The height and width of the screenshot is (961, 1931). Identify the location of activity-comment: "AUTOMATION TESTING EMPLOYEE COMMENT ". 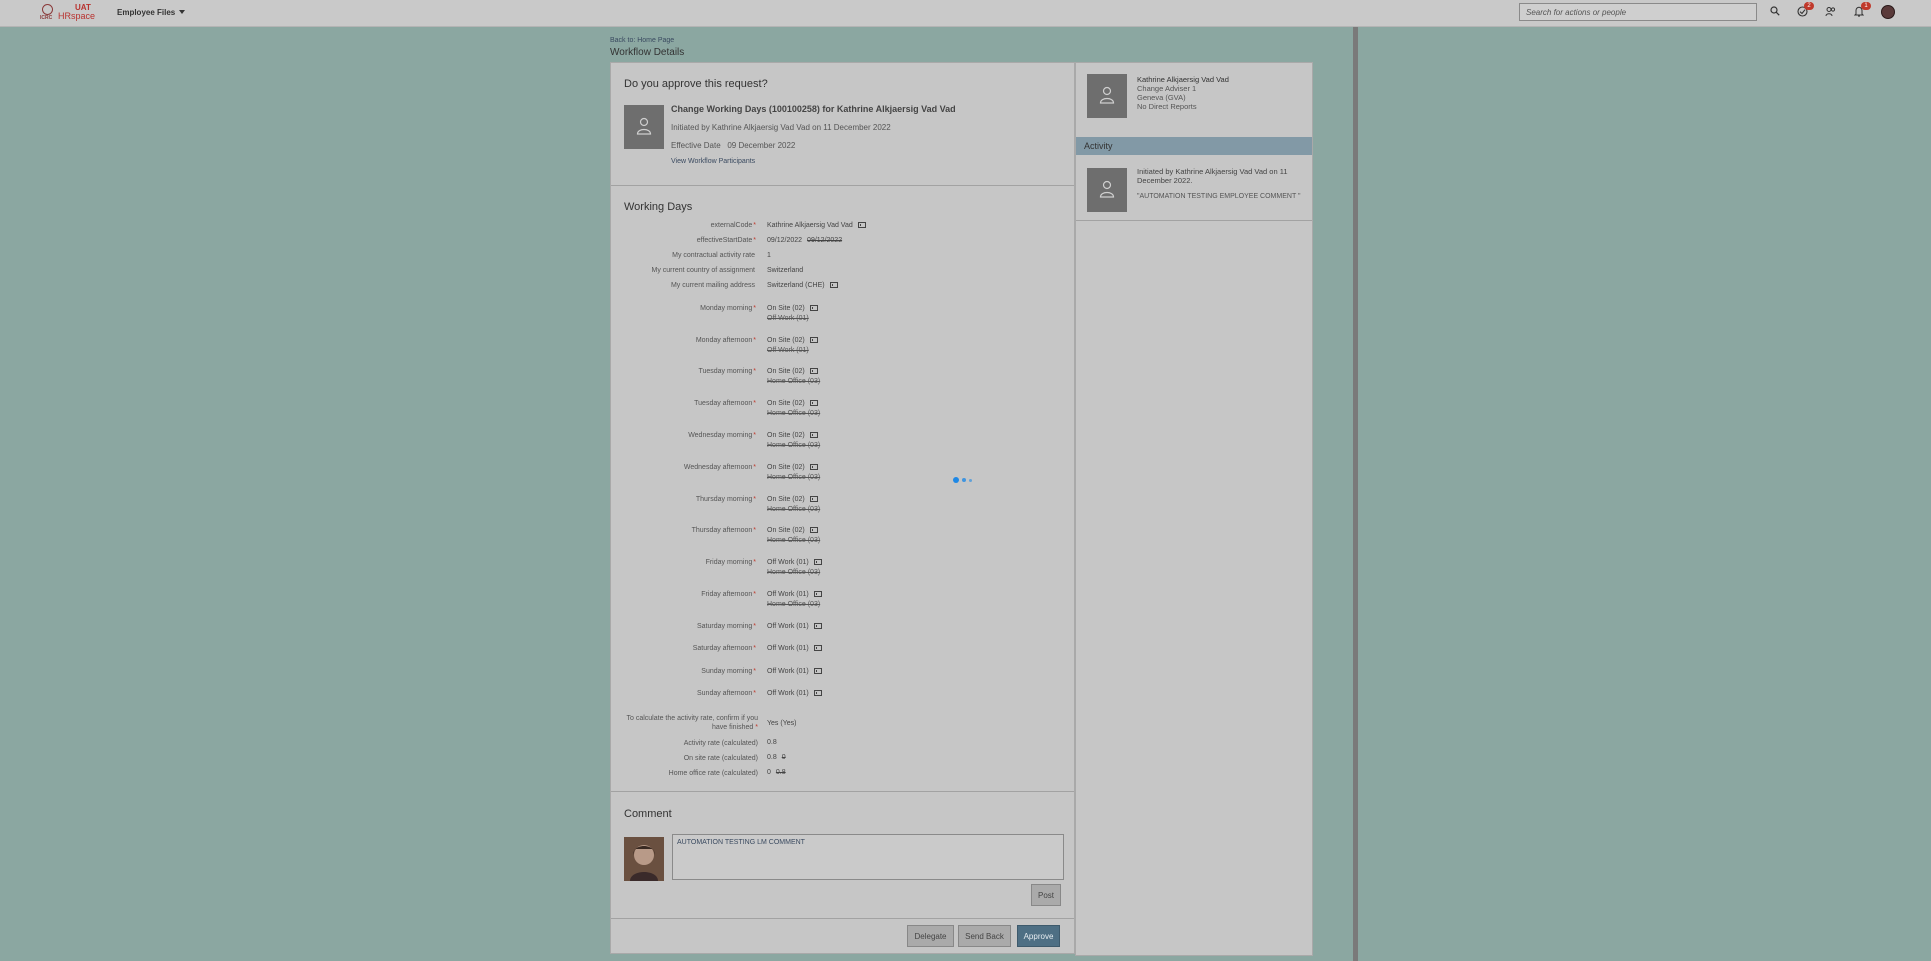
(1219, 196).